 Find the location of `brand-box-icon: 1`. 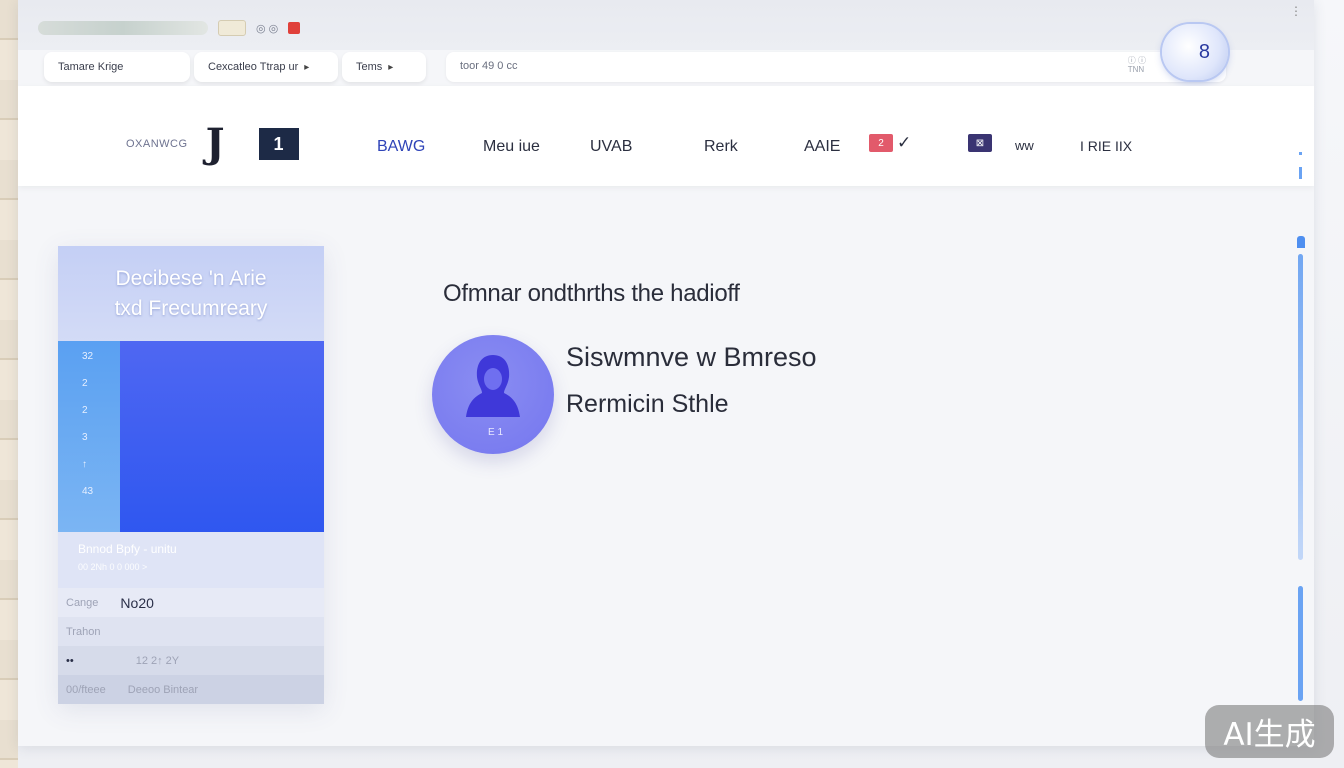

brand-box-icon: 1 is located at coordinates (278, 144).